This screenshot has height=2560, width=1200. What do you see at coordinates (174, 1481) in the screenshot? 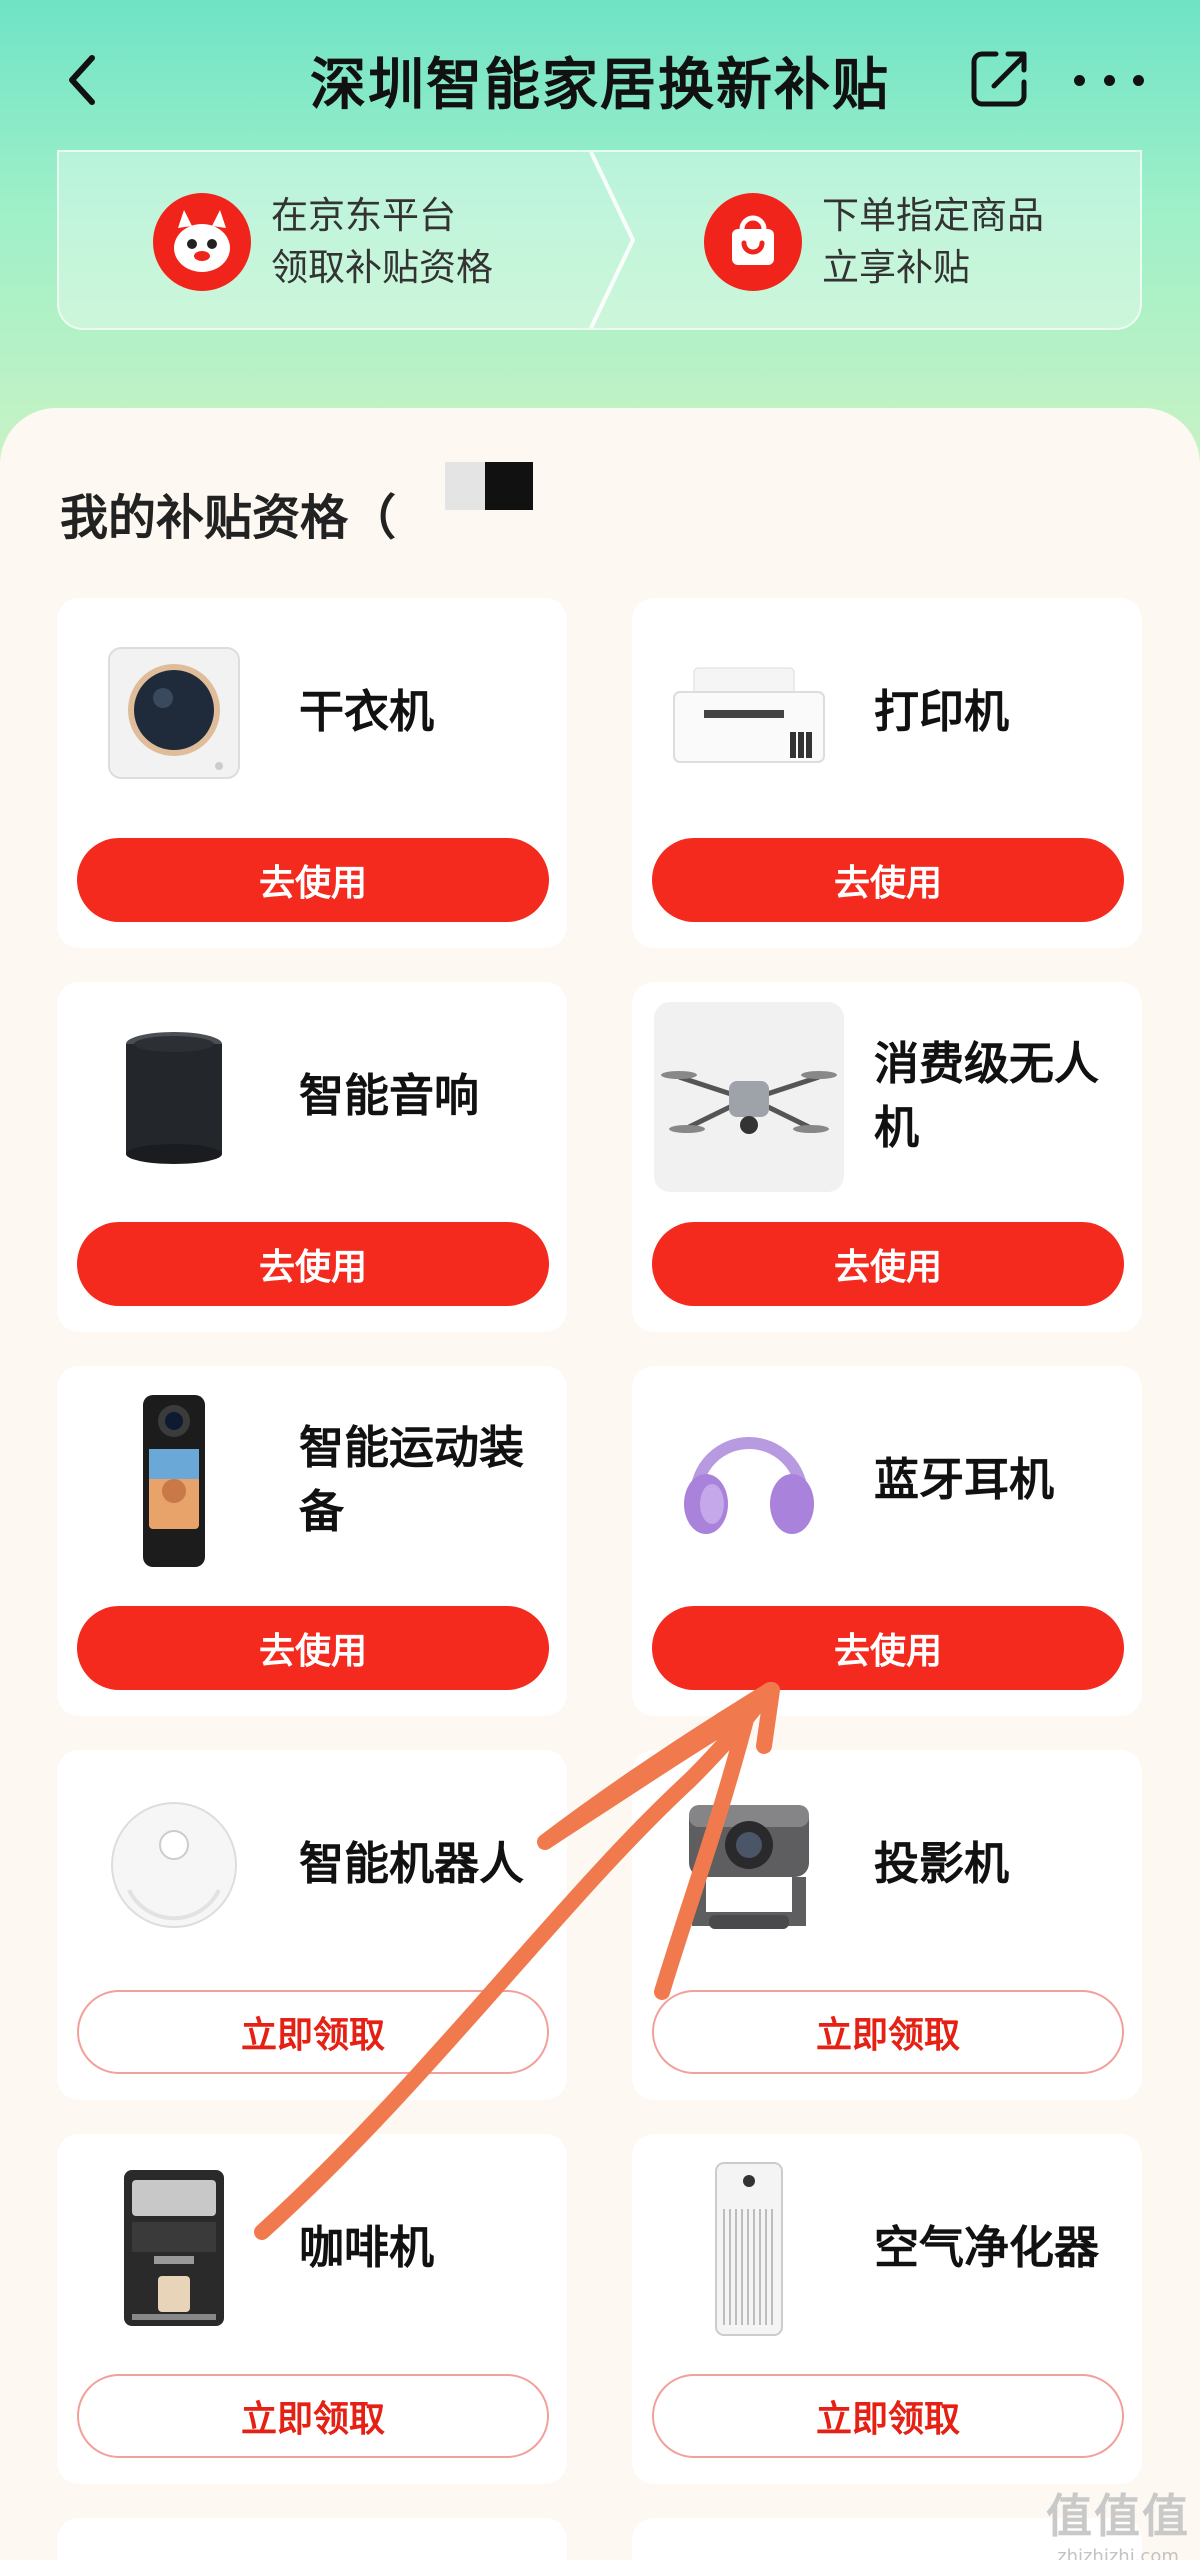
I see `action-camera-image` at bounding box center [174, 1481].